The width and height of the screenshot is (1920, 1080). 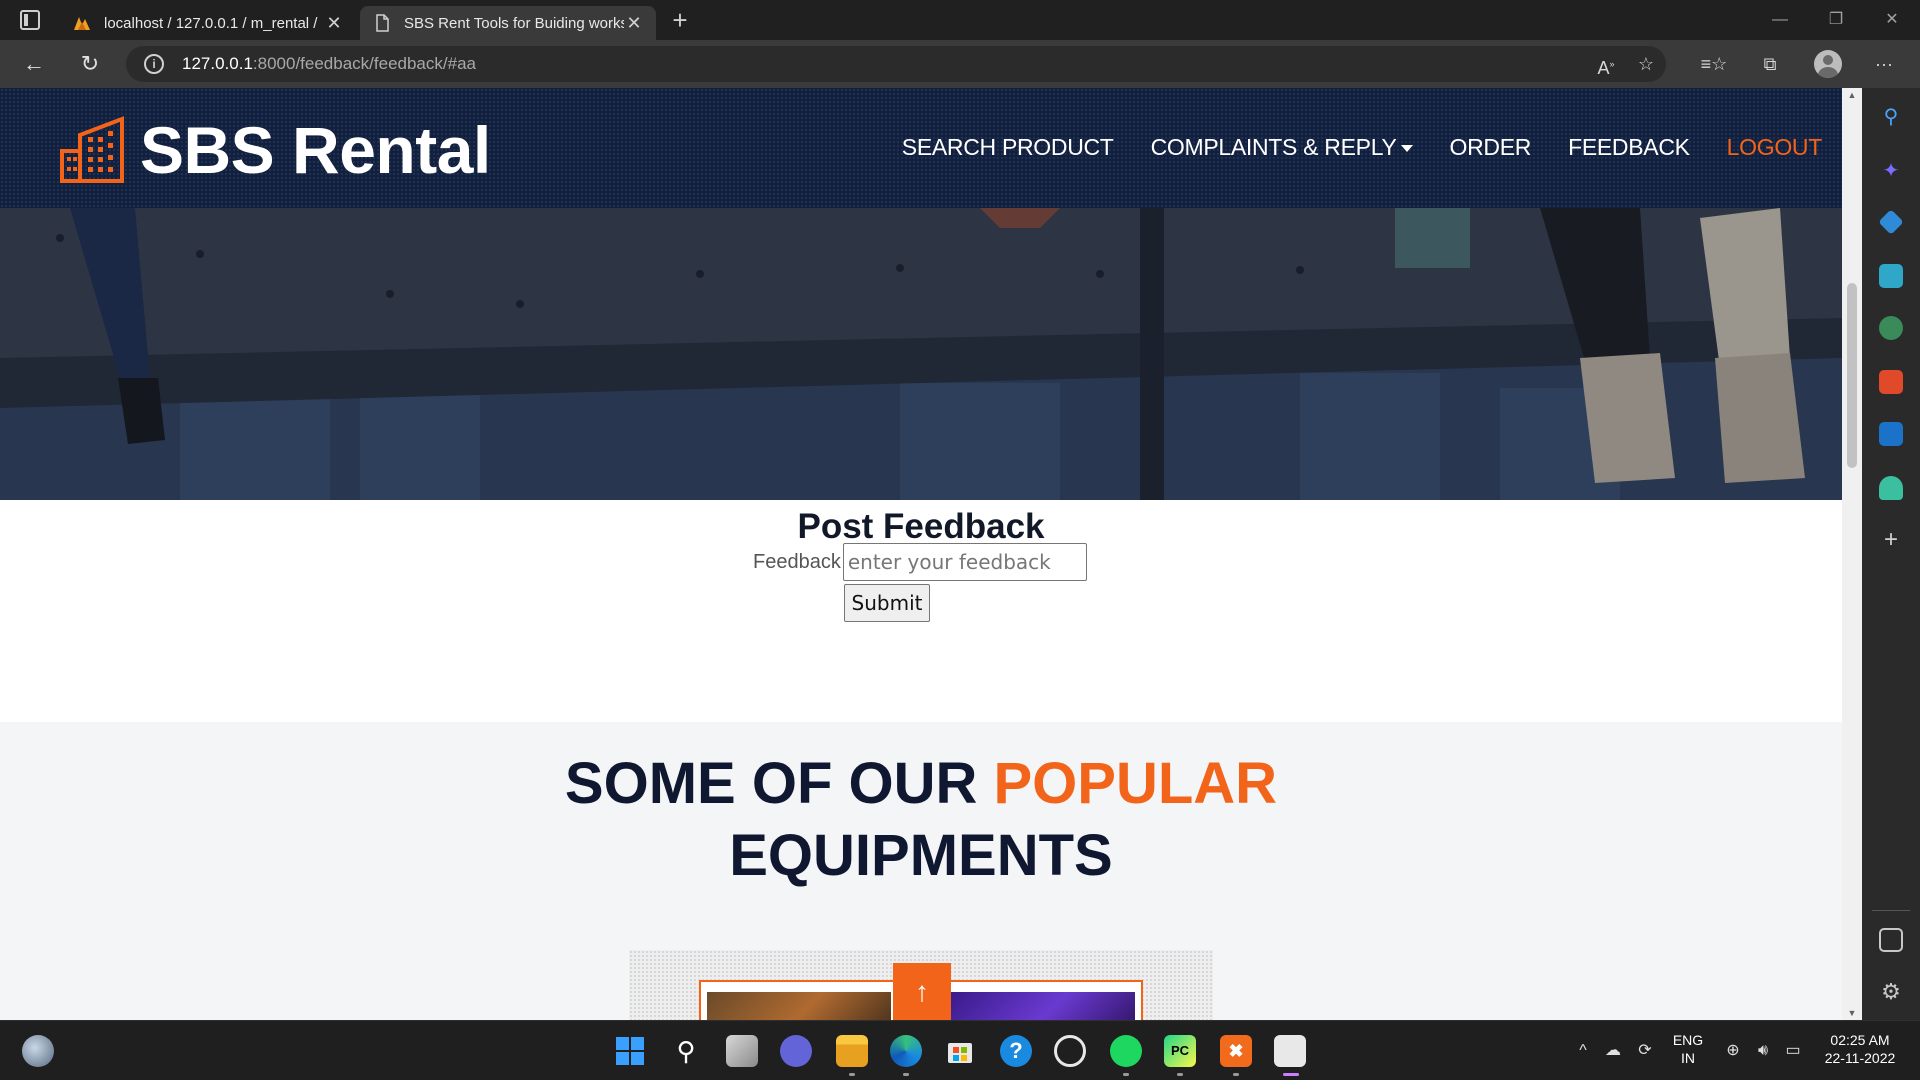 I want to click on refresh-icon: ↻, so click(x=90, y=64).